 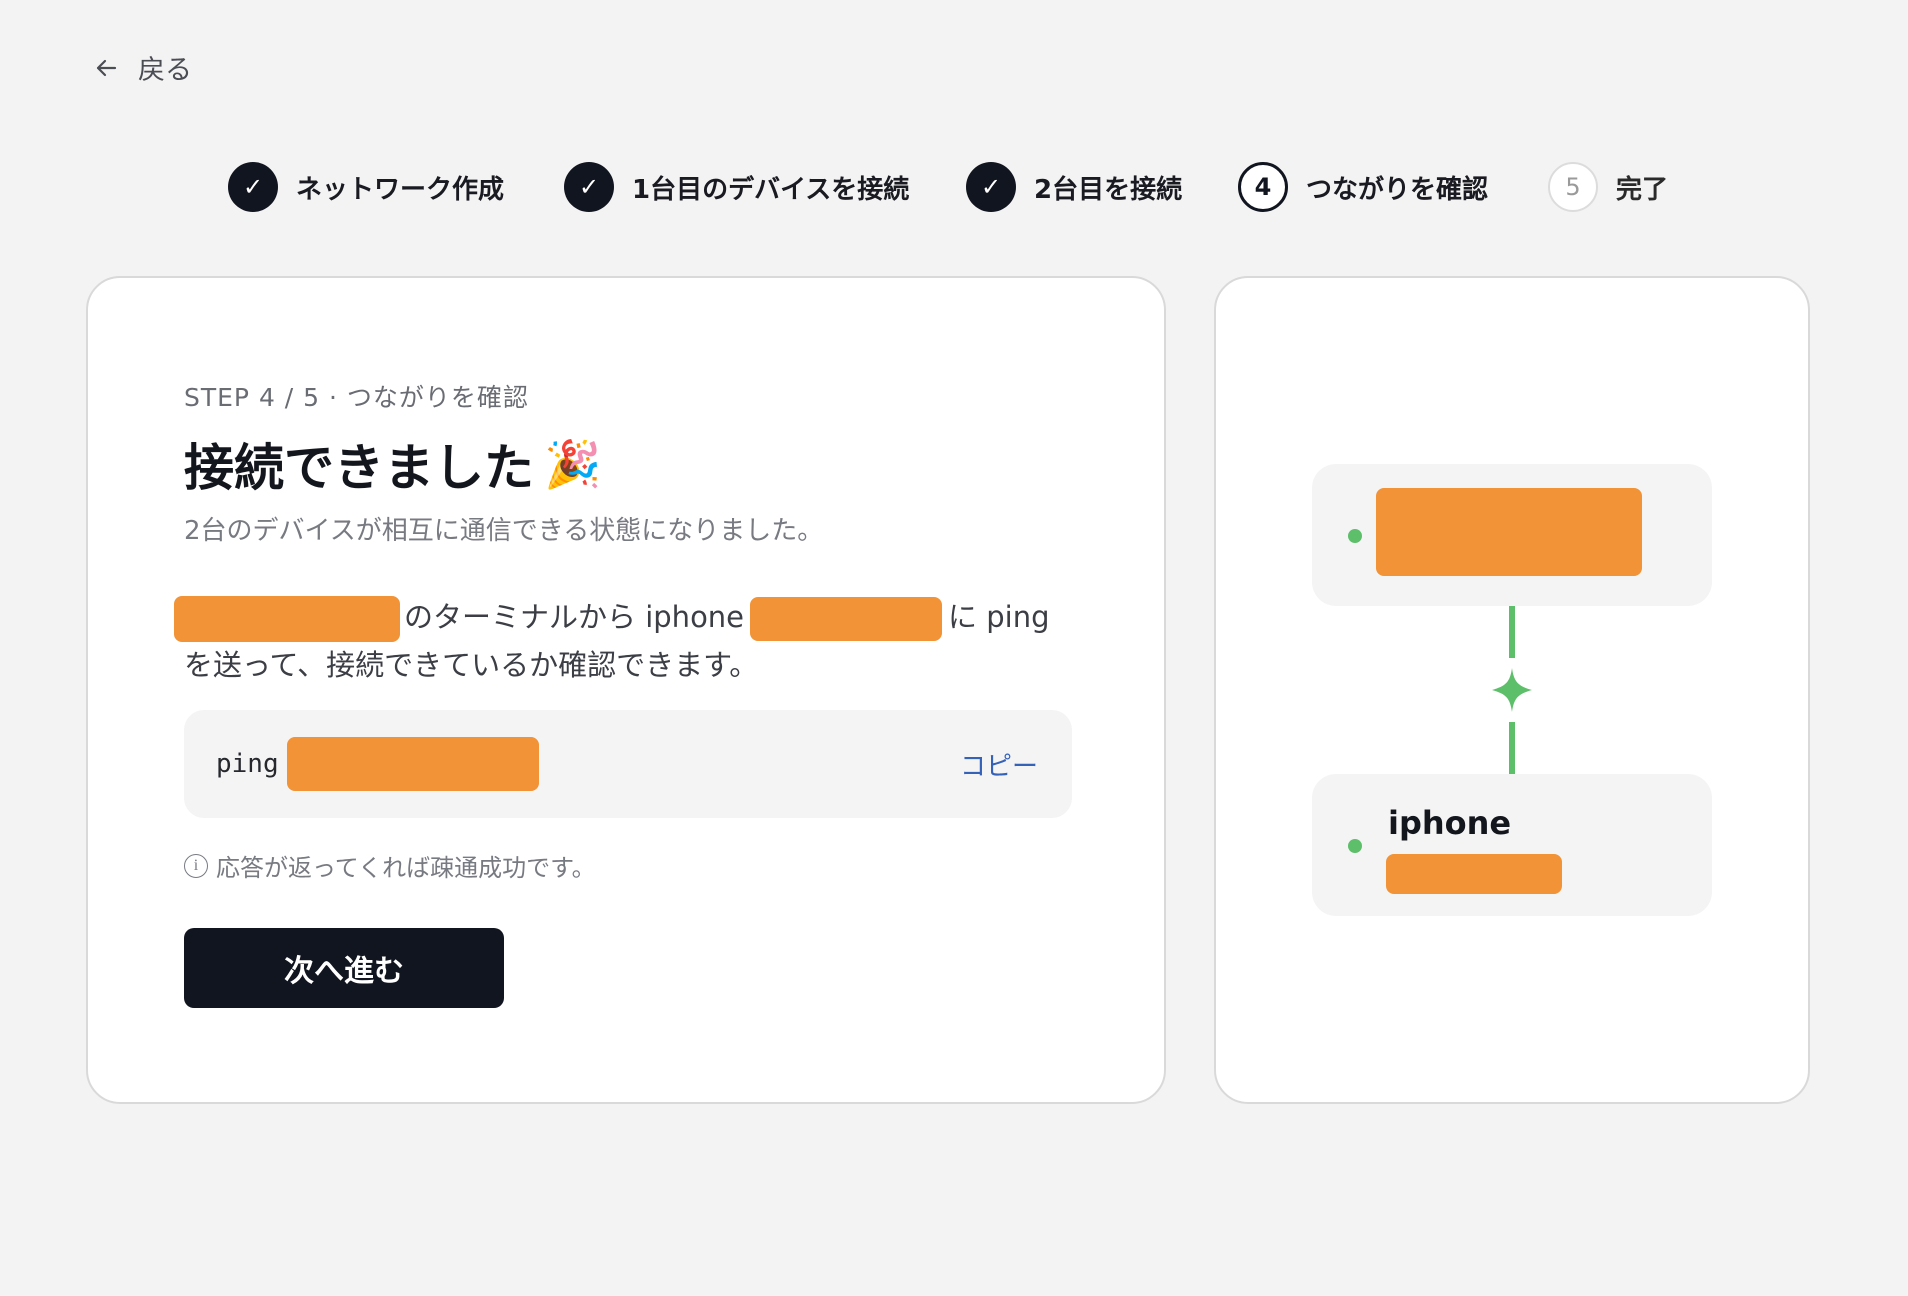 What do you see at coordinates (771, 189) in the screenshot?
I see `step-label: 1台目のデバイスを接続` at bounding box center [771, 189].